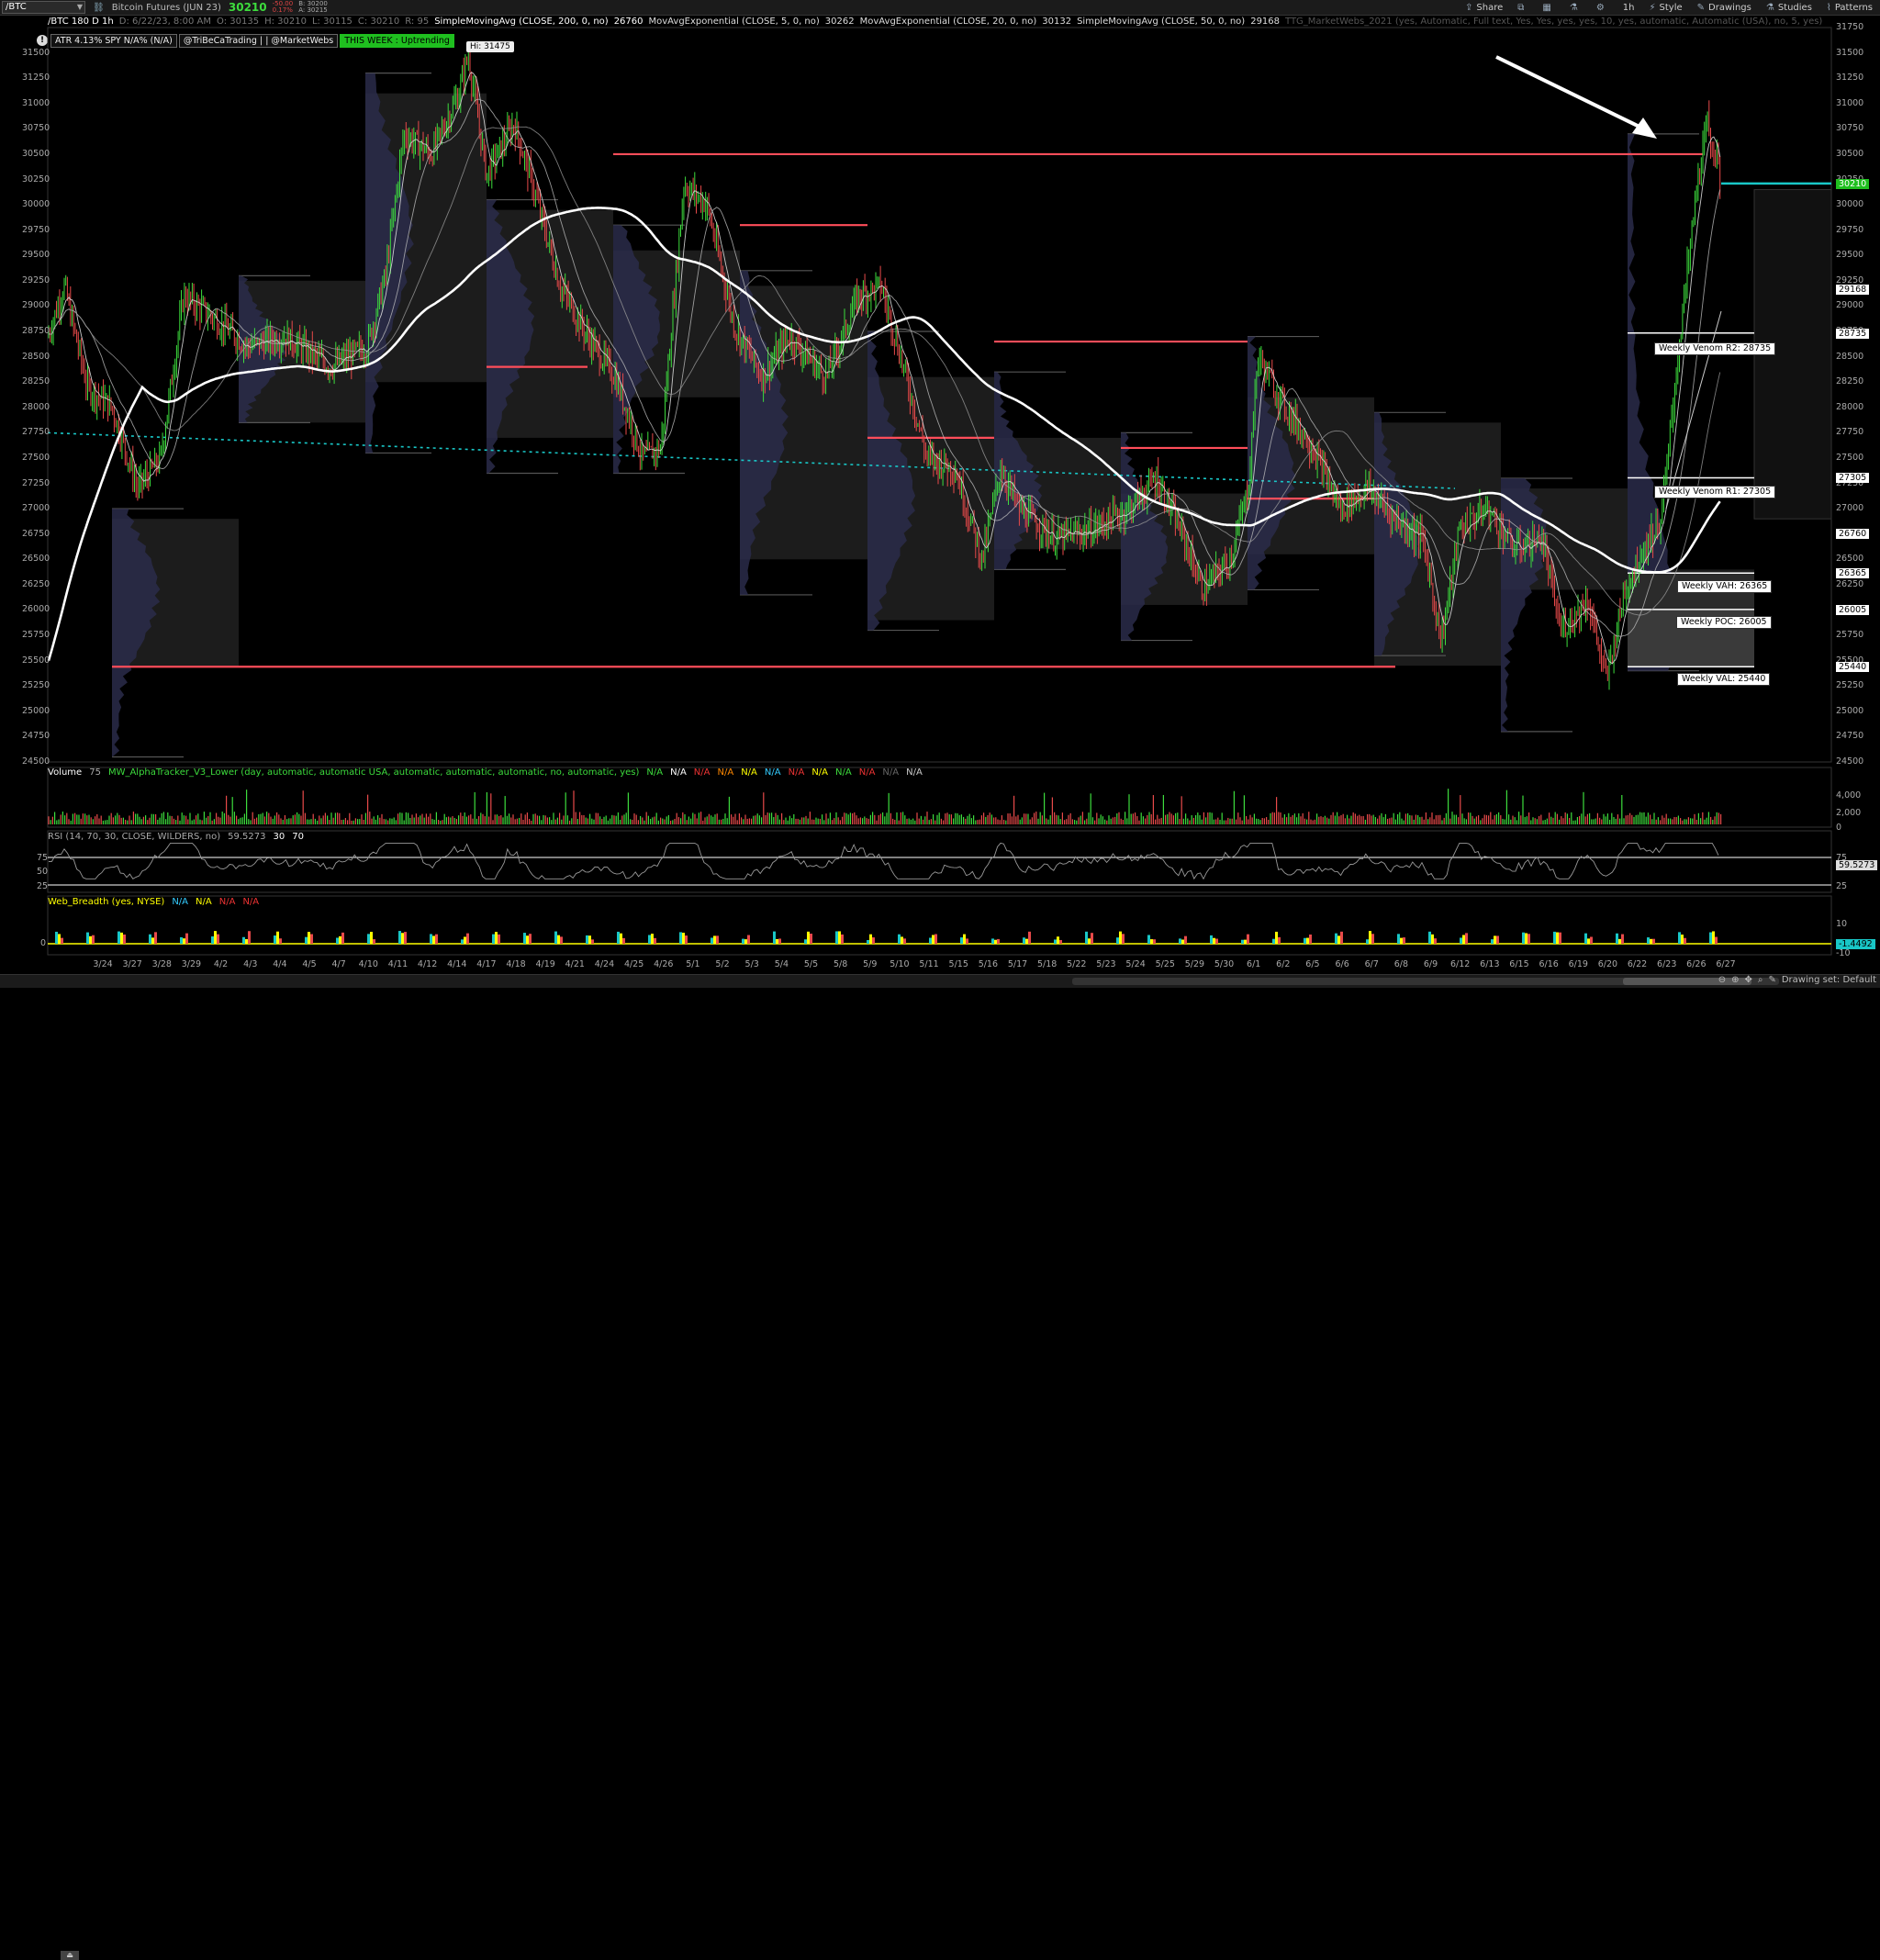  Describe the element at coordinates (43, 872) in the screenshot. I see `rsi-axis-50: 50` at that location.